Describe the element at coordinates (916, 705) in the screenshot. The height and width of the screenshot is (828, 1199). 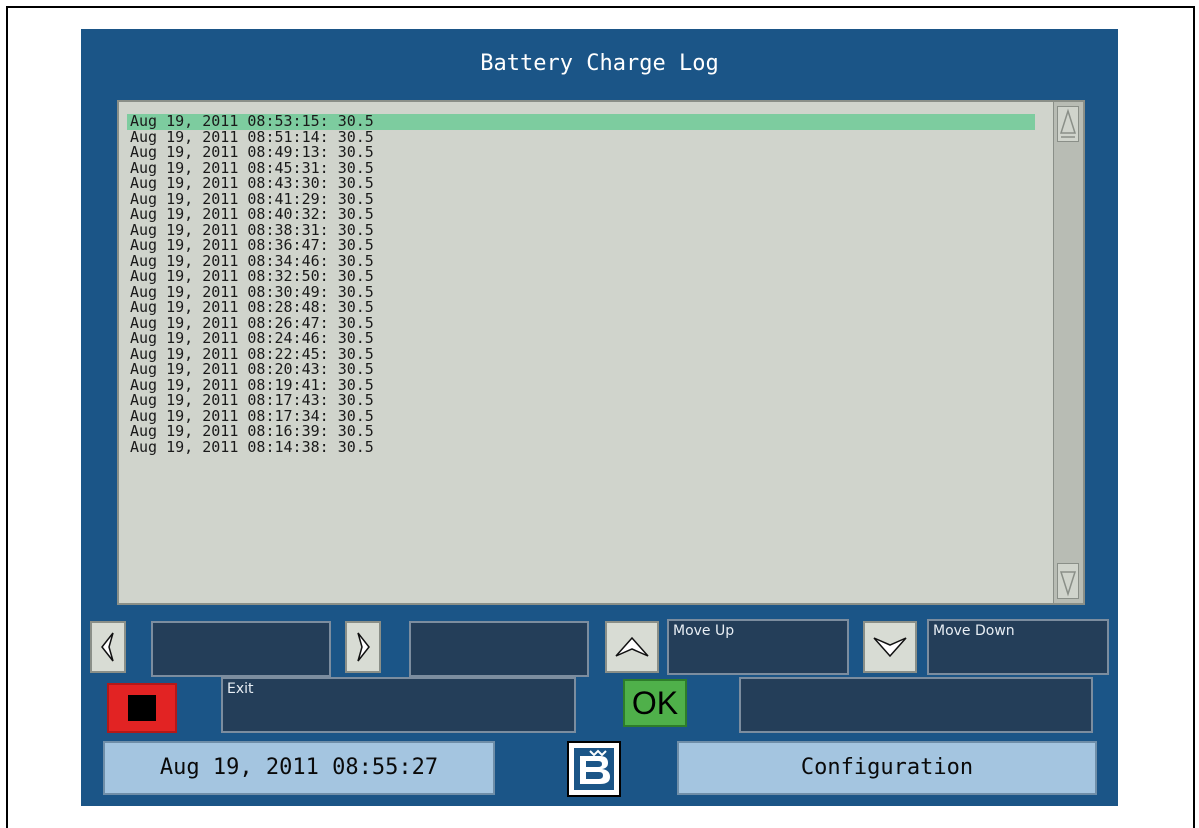
I see `ok-value-field` at that location.